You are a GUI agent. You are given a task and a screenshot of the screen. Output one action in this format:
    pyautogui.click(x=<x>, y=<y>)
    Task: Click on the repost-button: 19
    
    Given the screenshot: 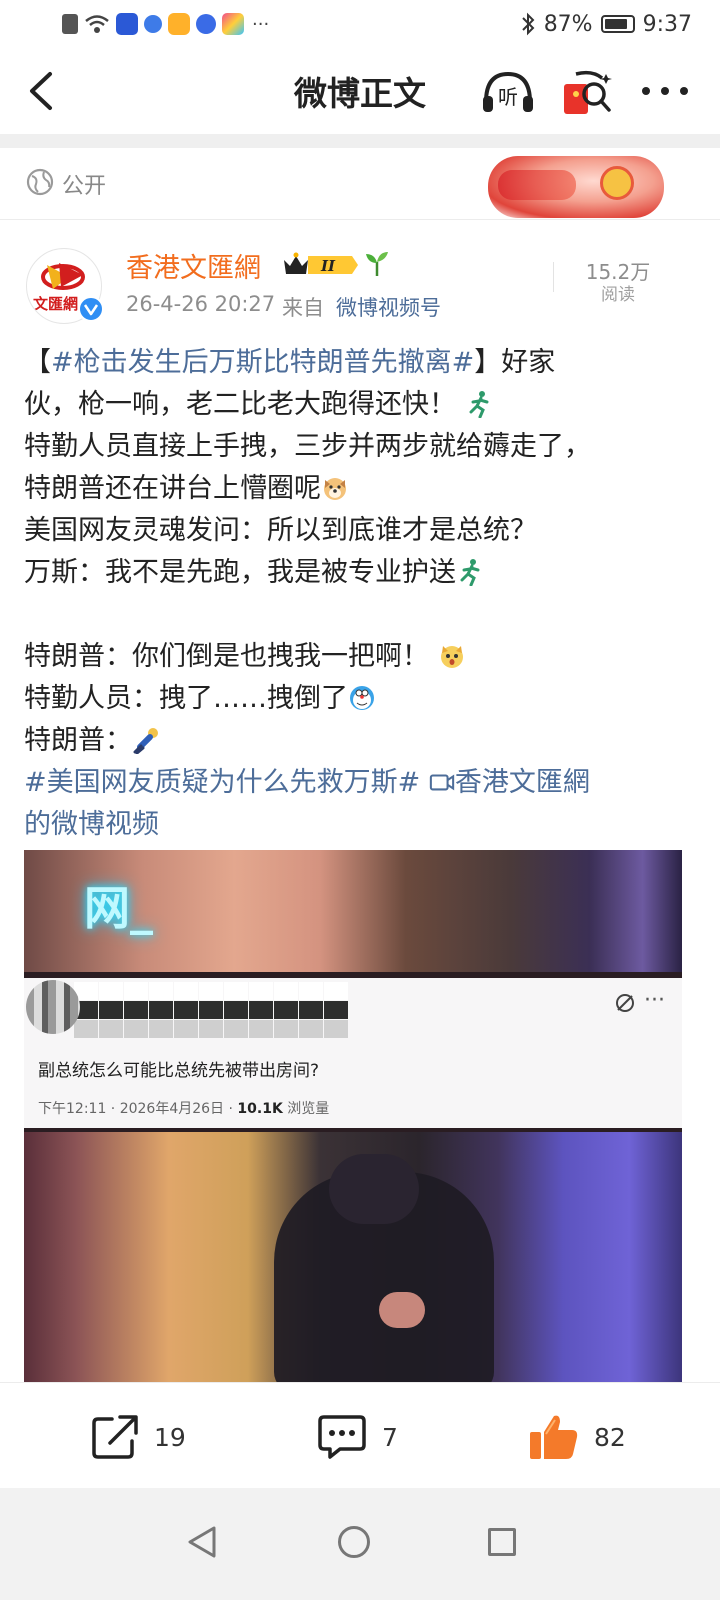 What is the action you would take?
    pyautogui.click(x=138, y=1437)
    